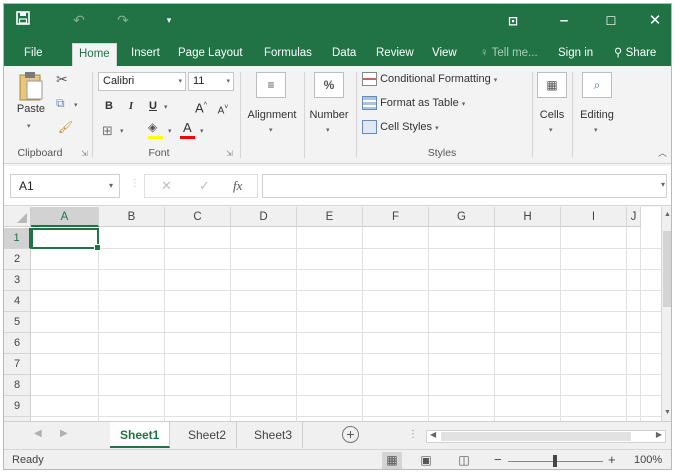  Describe the element at coordinates (204, 186) in the screenshot. I see `enter-icon: ✓` at that location.